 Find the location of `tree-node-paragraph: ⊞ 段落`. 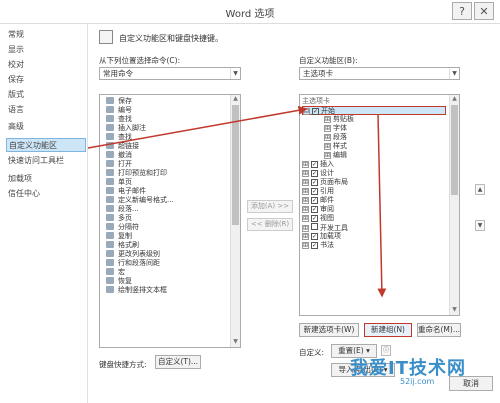

tree-node-paragraph: ⊞ 段落 is located at coordinates (380, 137).